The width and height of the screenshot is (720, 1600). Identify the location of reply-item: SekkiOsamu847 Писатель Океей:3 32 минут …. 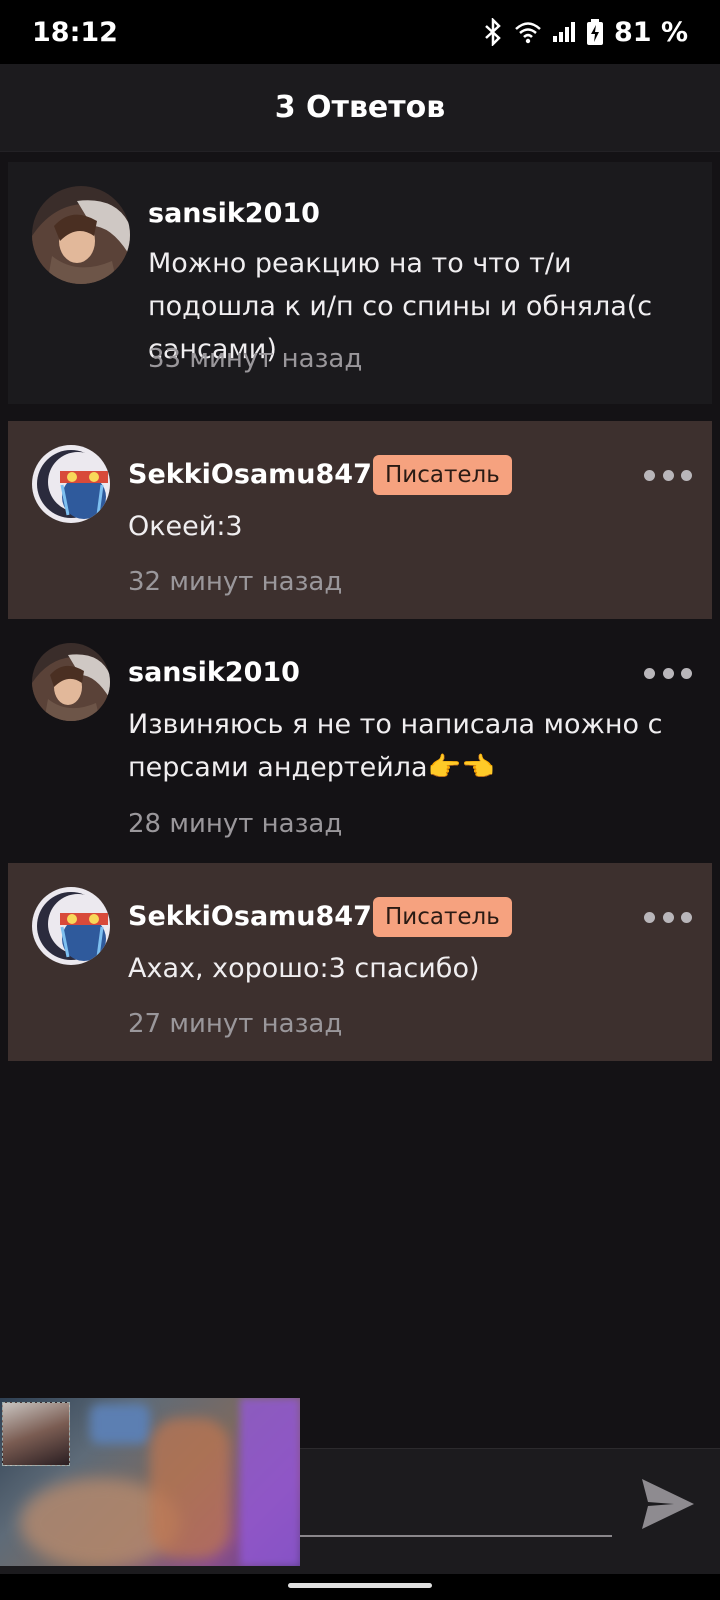
(360, 520).